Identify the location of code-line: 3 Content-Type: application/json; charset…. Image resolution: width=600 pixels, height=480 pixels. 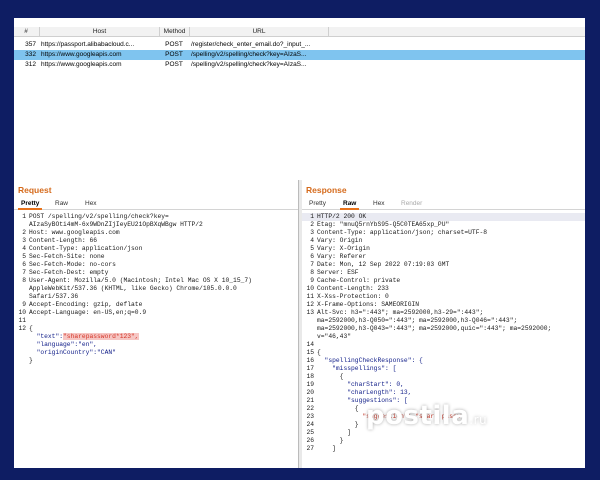
(443, 233).